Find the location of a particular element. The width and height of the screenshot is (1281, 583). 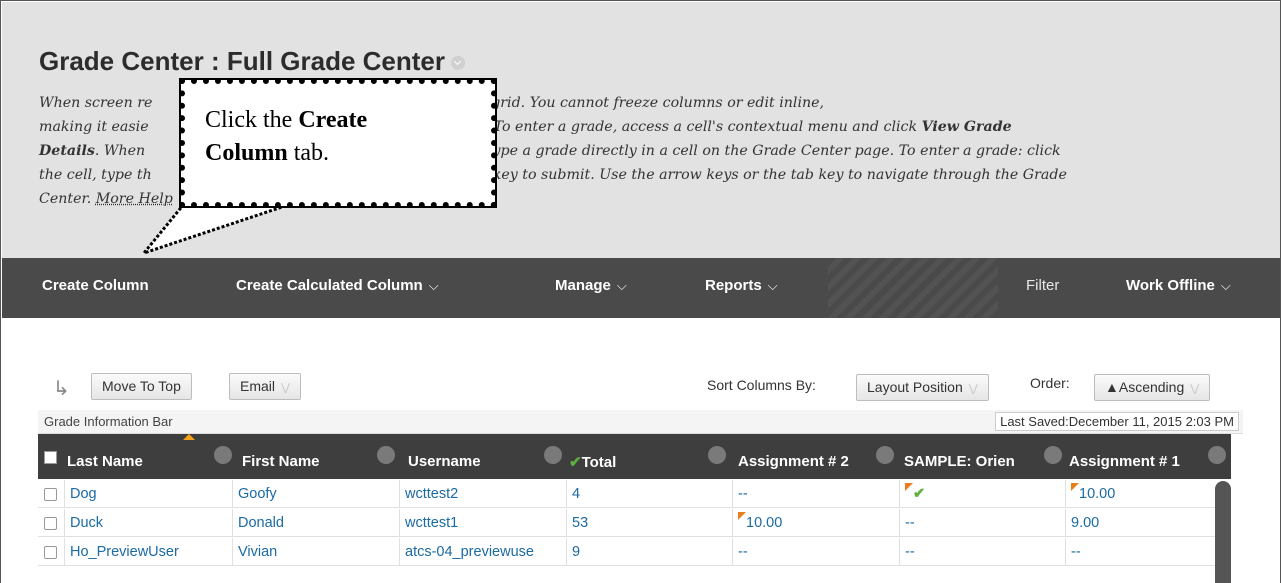

work-offline-menu: Work Offline ⌵ is located at coordinates (1178, 285).